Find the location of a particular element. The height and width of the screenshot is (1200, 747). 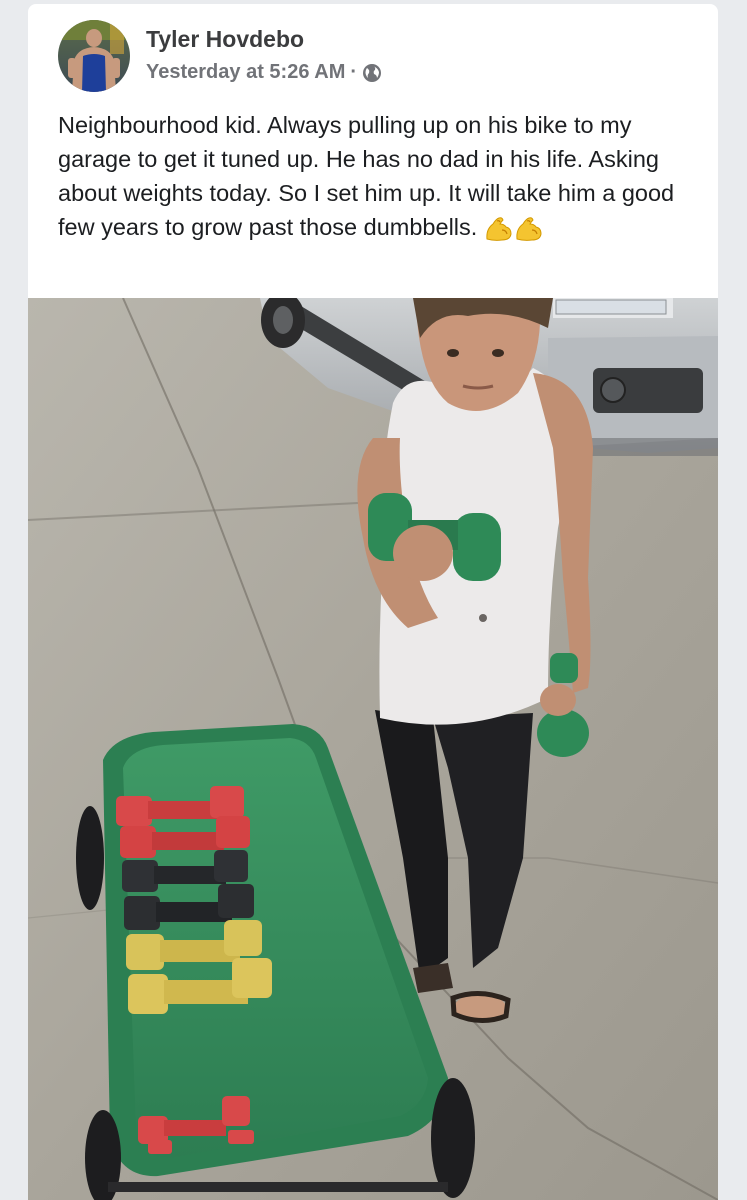

post-timestamp: Yesterday at 5:26 AM is located at coordinates (245, 72).